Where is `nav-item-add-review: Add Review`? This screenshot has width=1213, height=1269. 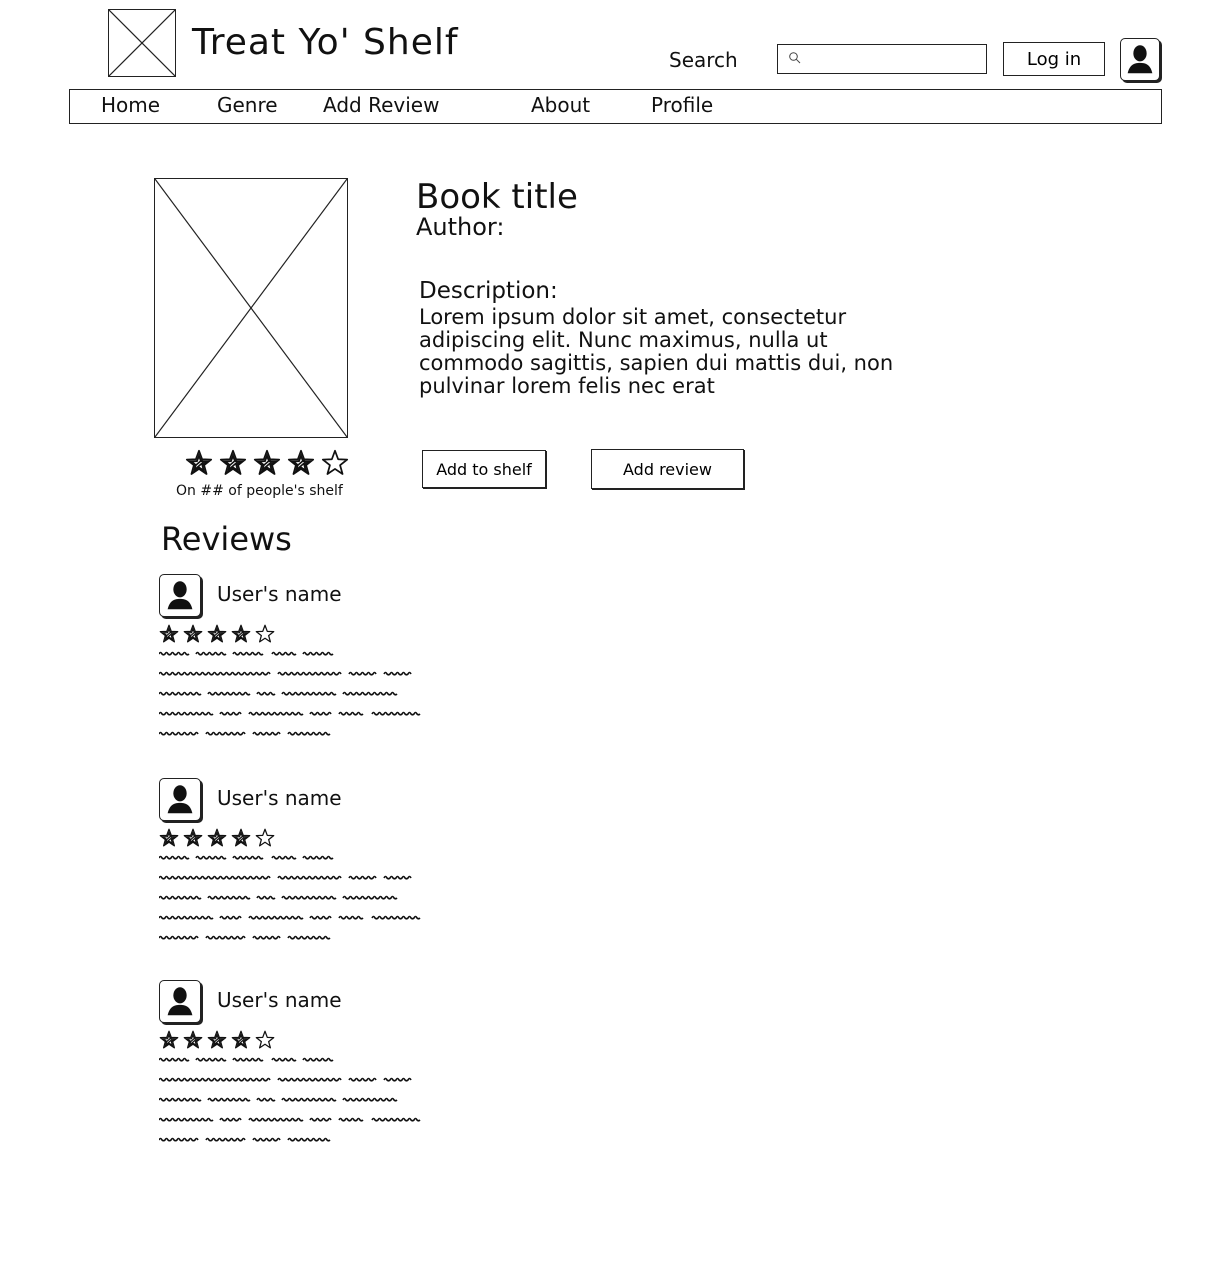 nav-item-add-review: Add Review is located at coordinates (381, 105).